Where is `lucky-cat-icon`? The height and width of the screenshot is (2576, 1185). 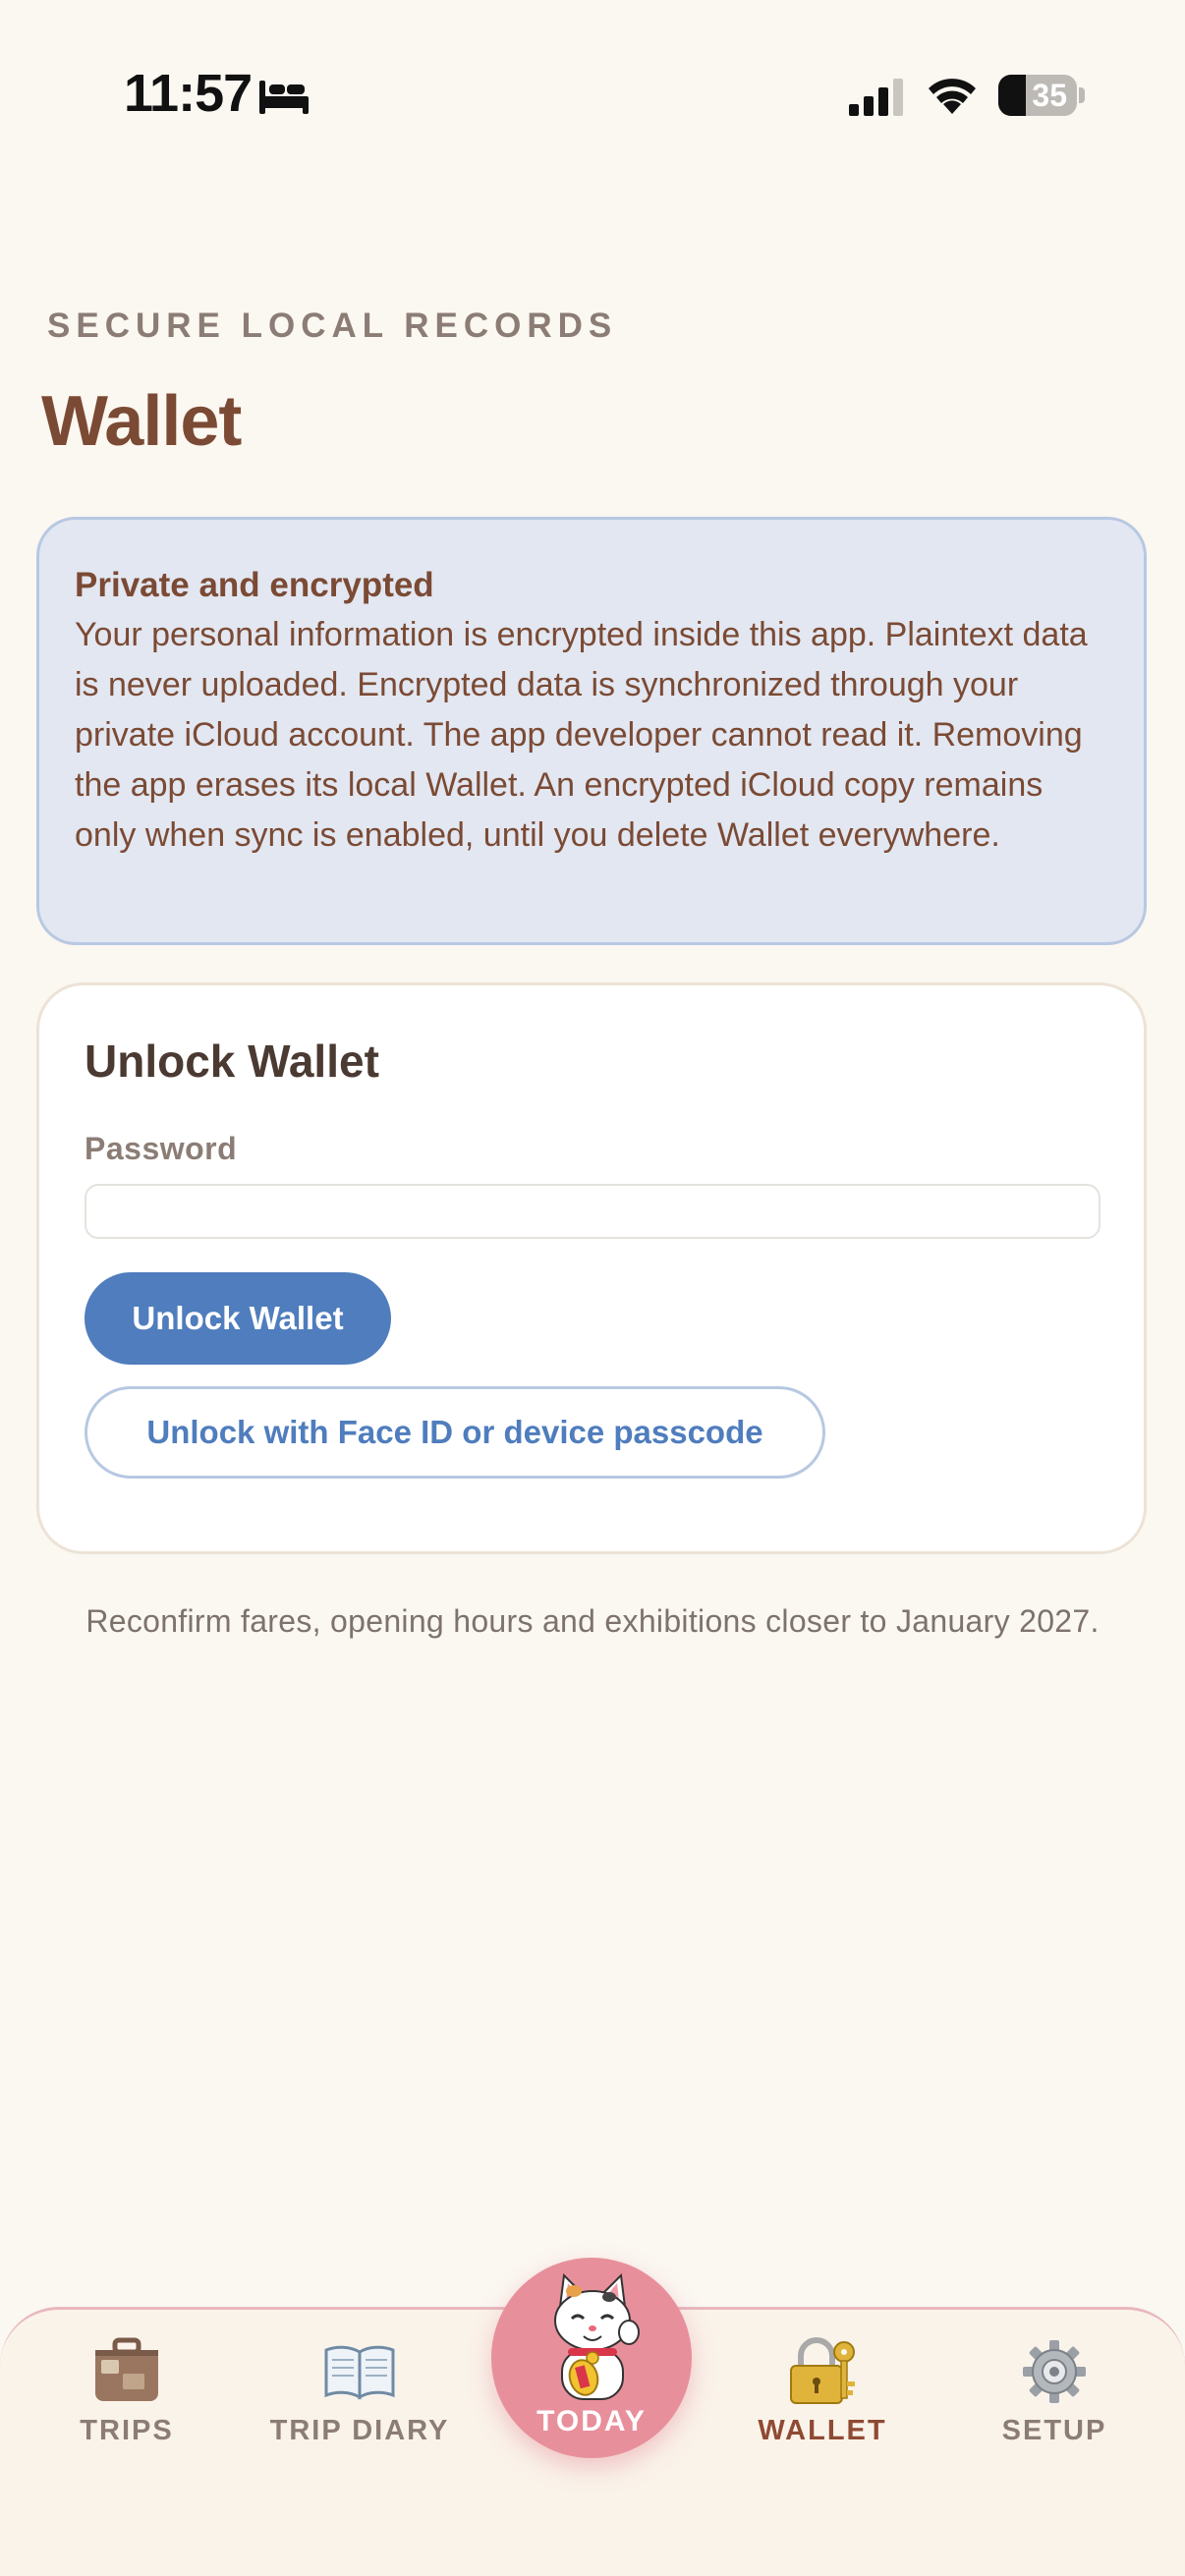 lucky-cat-icon is located at coordinates (597, 2336).